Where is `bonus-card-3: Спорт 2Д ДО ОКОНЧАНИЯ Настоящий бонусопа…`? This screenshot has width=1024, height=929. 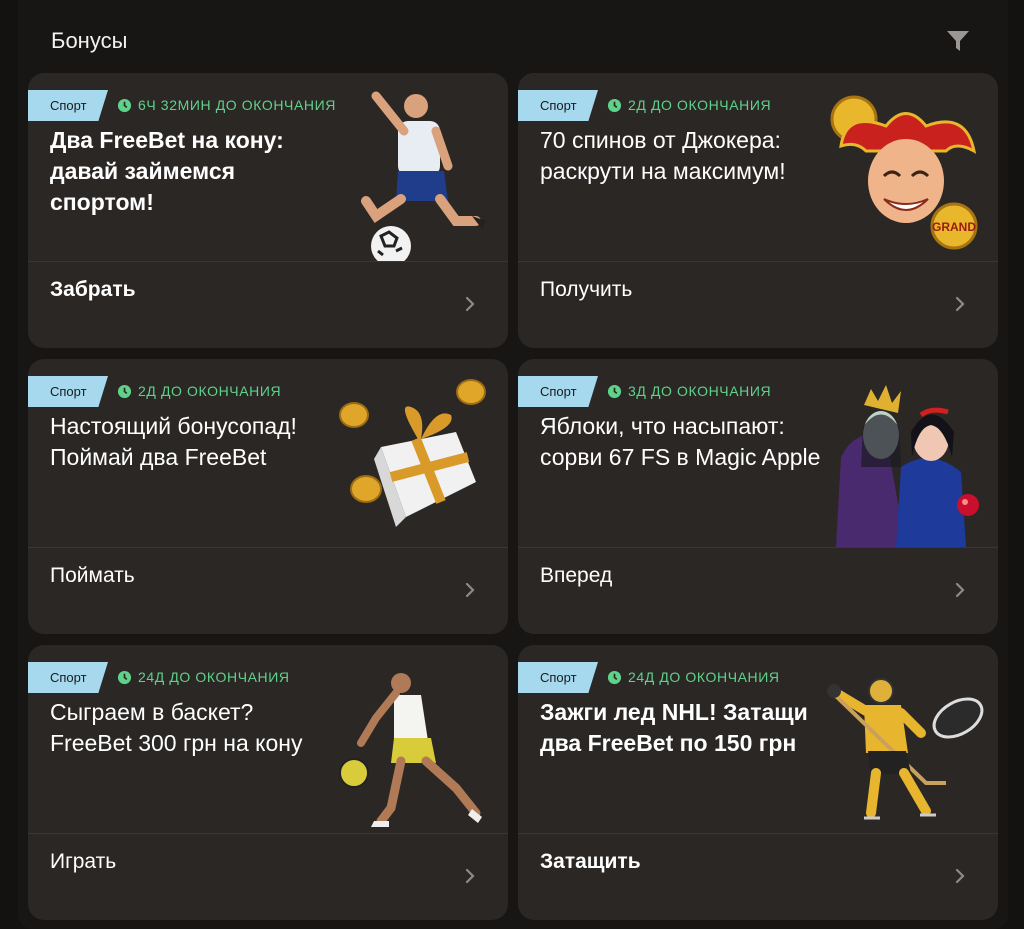
bonus-card-3: Спорт 2Д ДО ОКОНЧАНИЯ Настоящий бонусопа… is located at coordinates (268, 496).